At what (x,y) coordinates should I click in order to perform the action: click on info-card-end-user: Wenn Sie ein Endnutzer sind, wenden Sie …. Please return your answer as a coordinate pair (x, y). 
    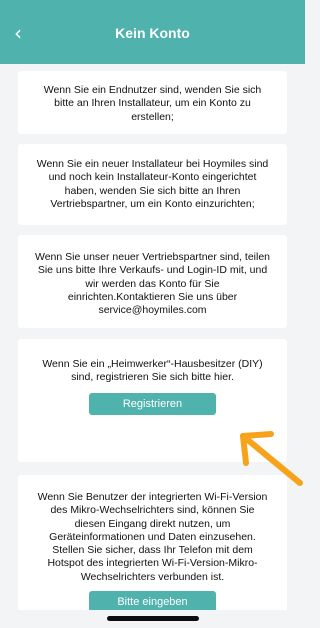
    Looking at the image, I should click on (152, 102).